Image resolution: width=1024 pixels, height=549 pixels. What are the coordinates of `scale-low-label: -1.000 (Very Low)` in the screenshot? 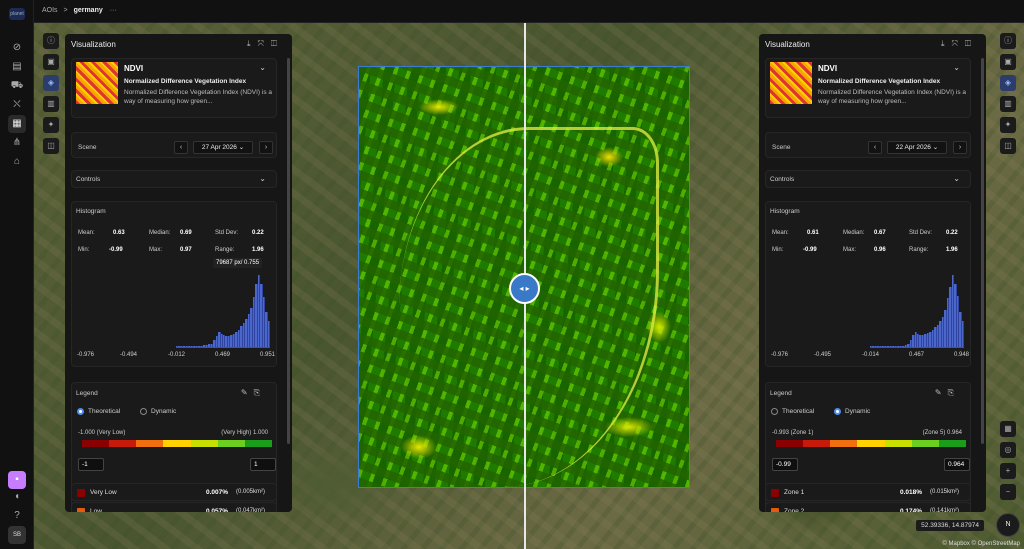 It's located at (102, 433).